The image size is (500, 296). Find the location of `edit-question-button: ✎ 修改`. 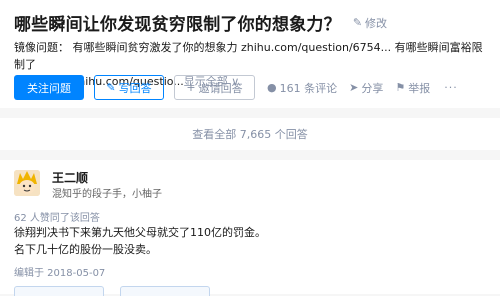

edit-question-button: ✎ 修改 is located at coordinates (370, 23).